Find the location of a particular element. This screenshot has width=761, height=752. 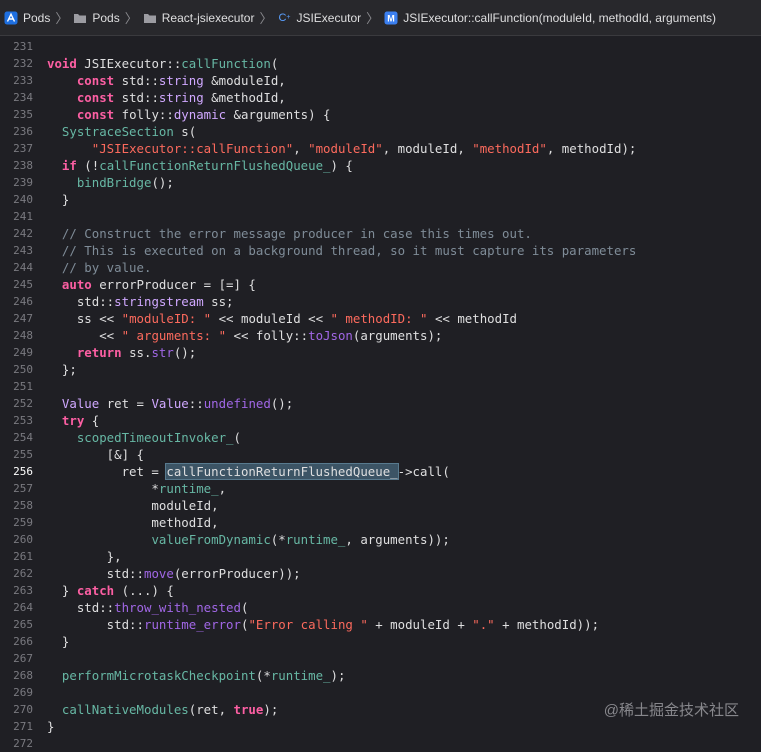

code-text: }, is located at coordinates (84, 556).